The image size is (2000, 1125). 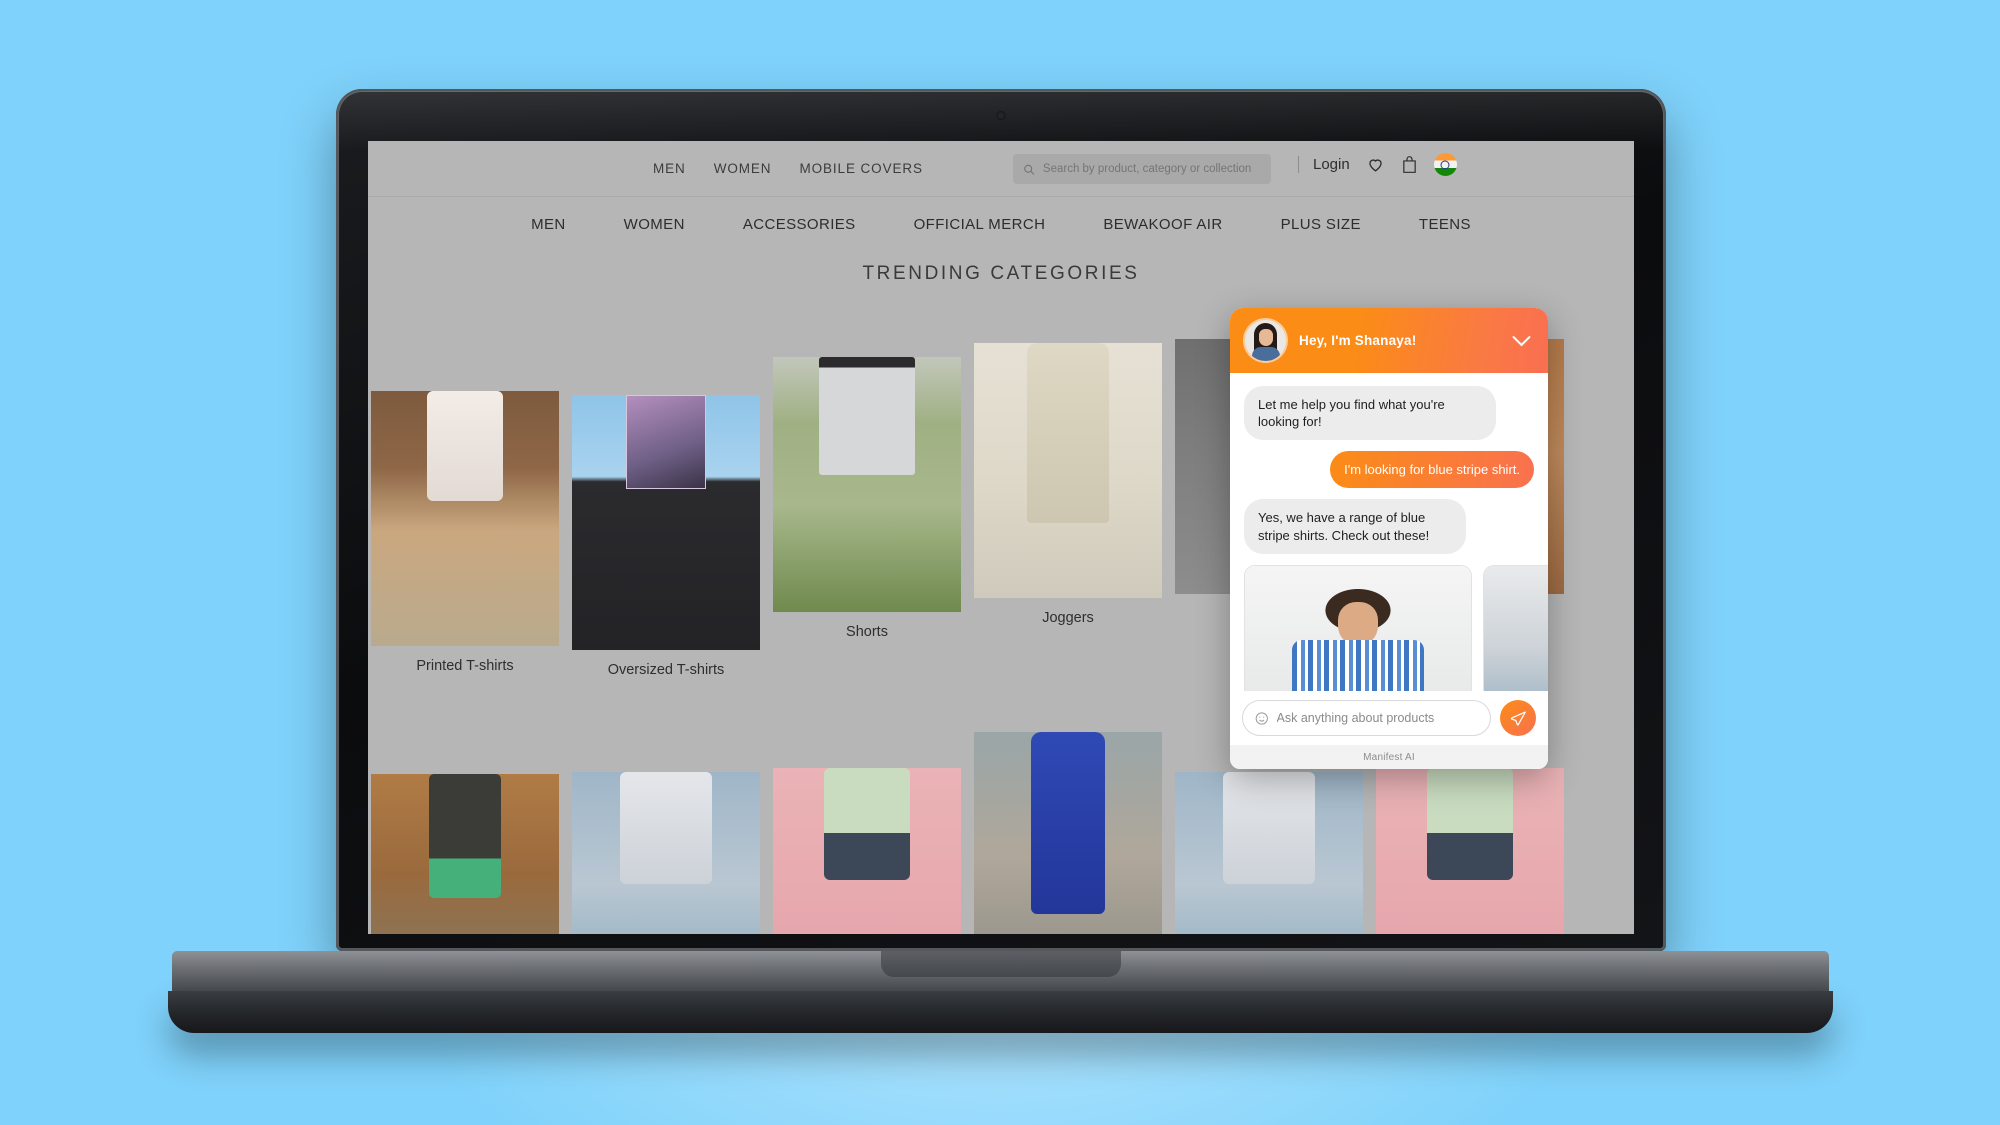 What do you see at coordinates (1000, 964) in the screenshot?
I see `laptop-base-notch` at bounding box center [1000, 964].